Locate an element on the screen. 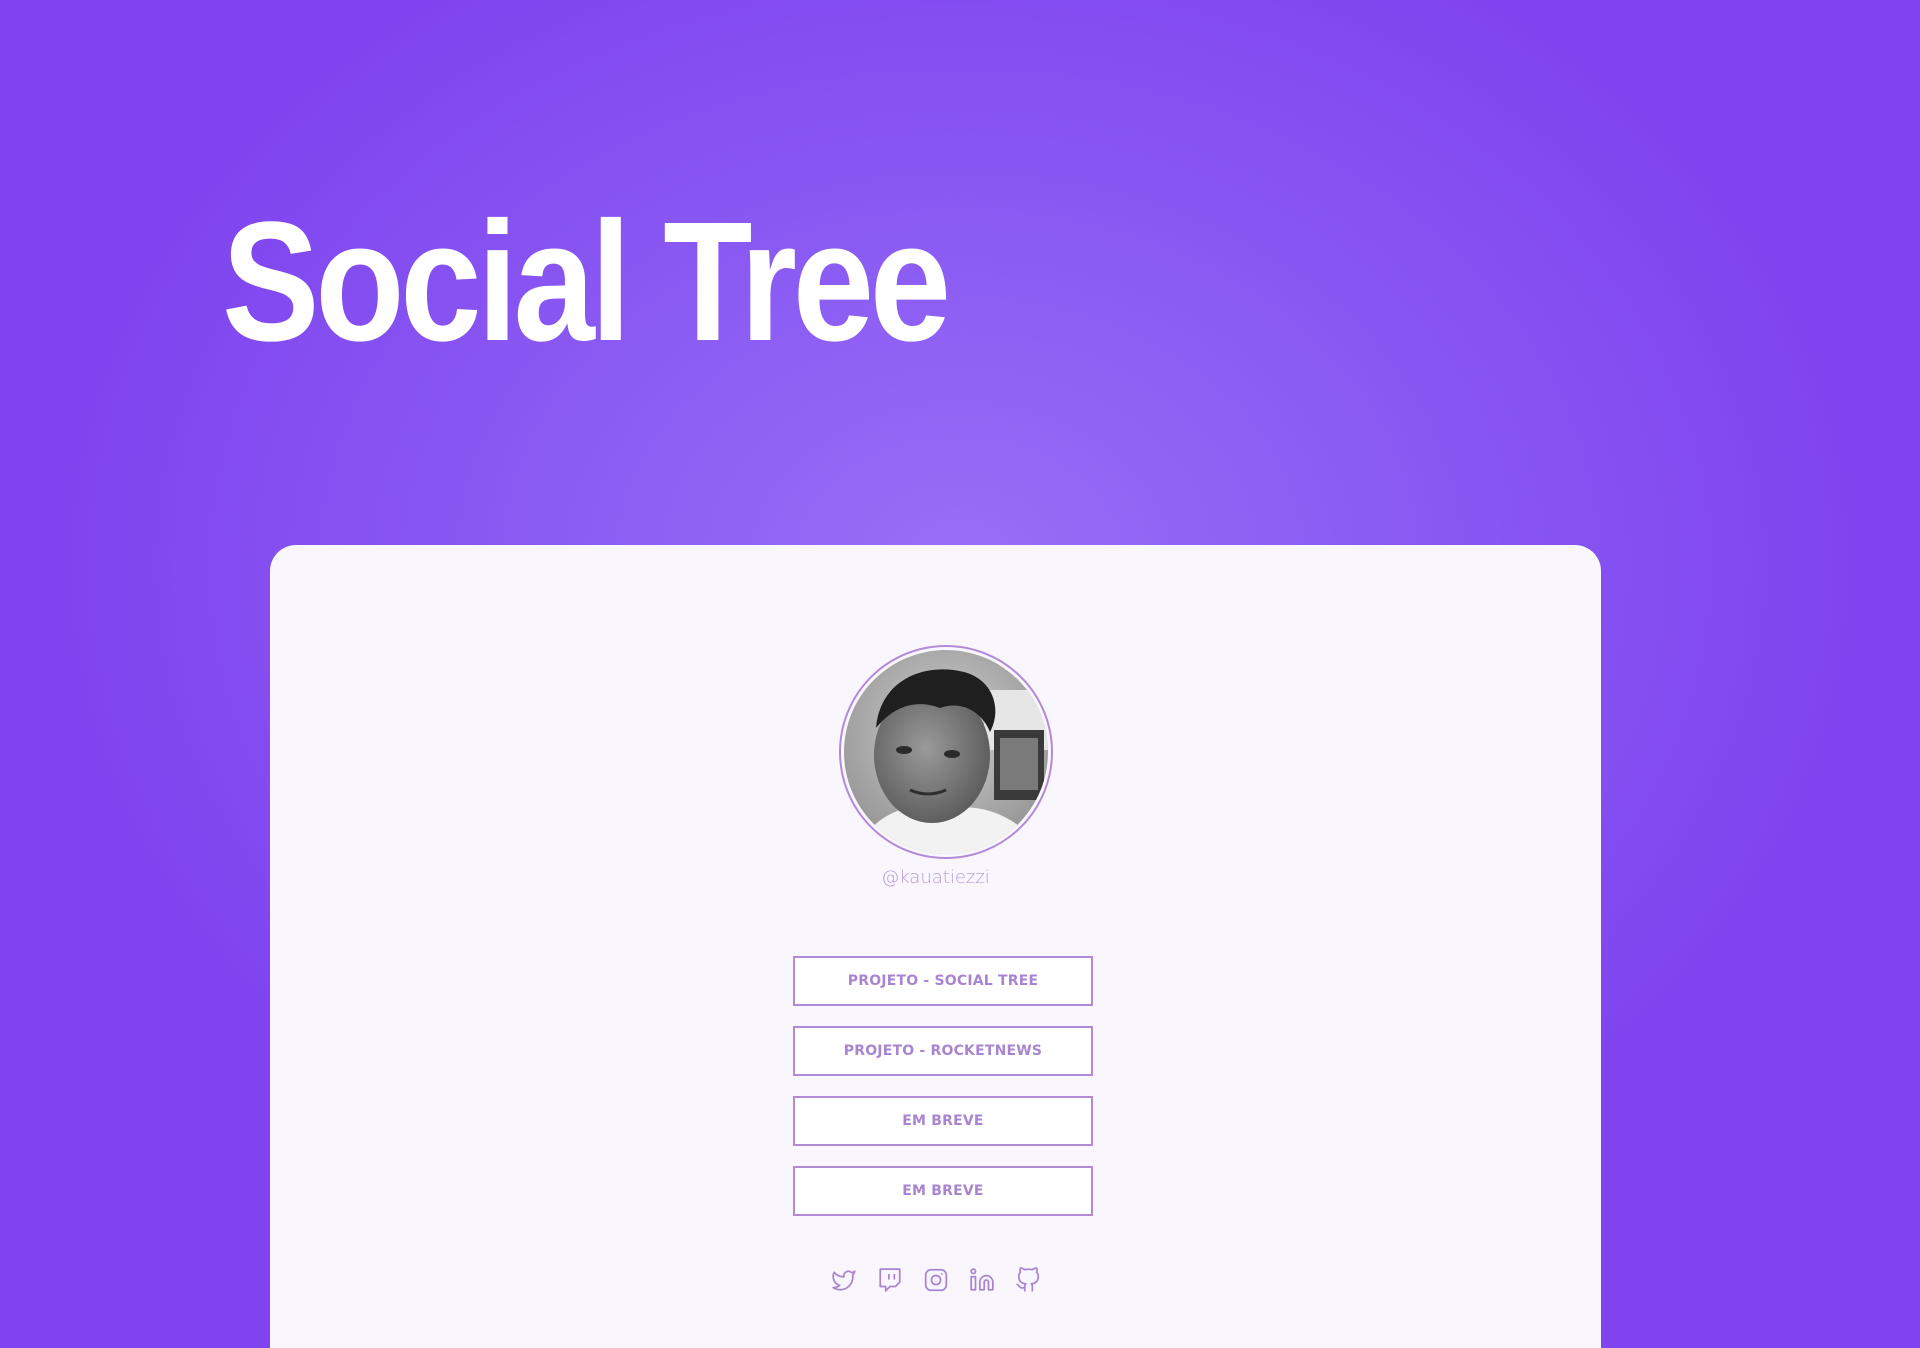 The width and height of the screenshot is (1920, 1348). social-icons is located at coordinates (935, 1280).